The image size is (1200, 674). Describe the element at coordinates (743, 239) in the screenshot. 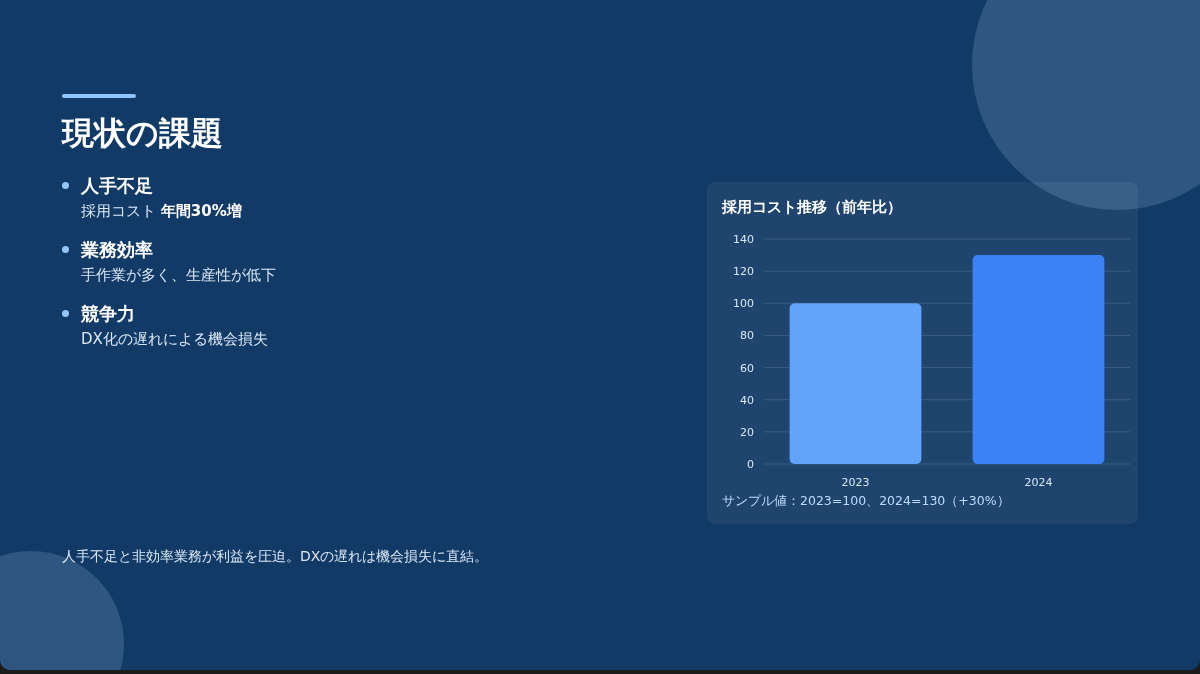

I see `axis-label: 140` at that location.